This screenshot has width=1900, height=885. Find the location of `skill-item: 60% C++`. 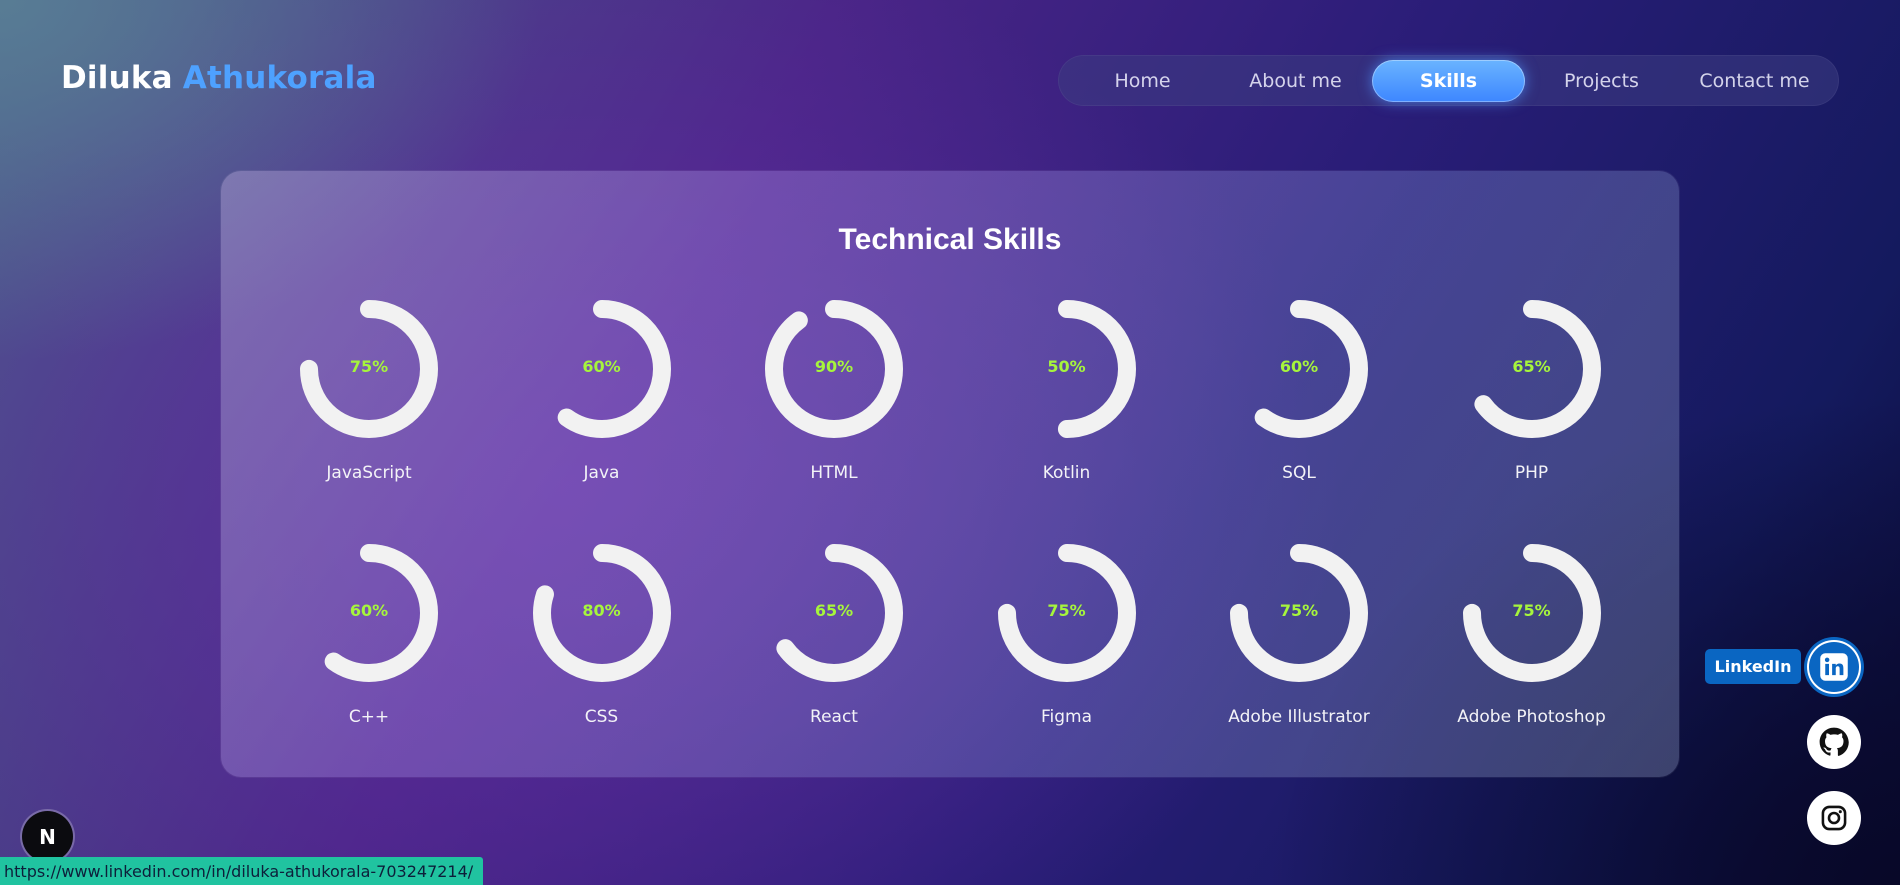

skill-item: 60% C++ is located at coordinates (369, 635).